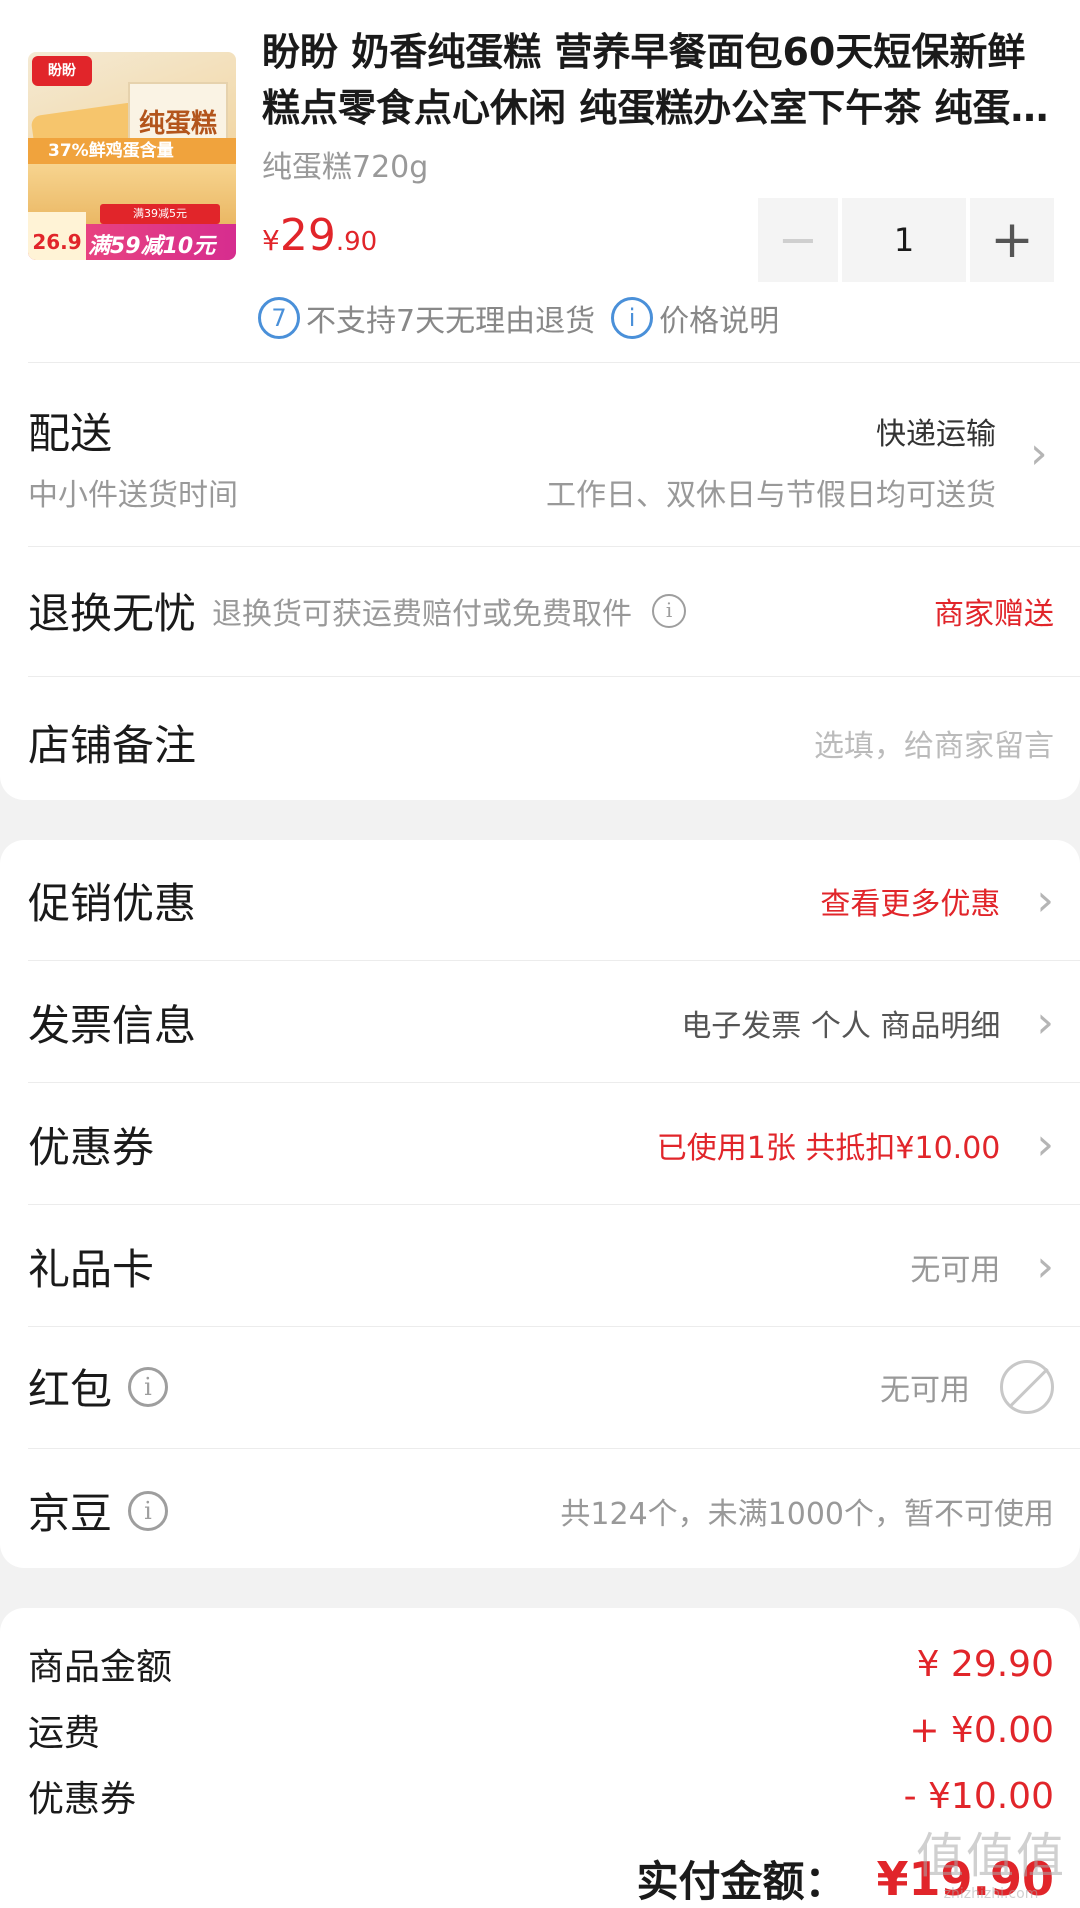  I want to click on no-return-text: 不支持7天无理由退货, so click(451, 321).